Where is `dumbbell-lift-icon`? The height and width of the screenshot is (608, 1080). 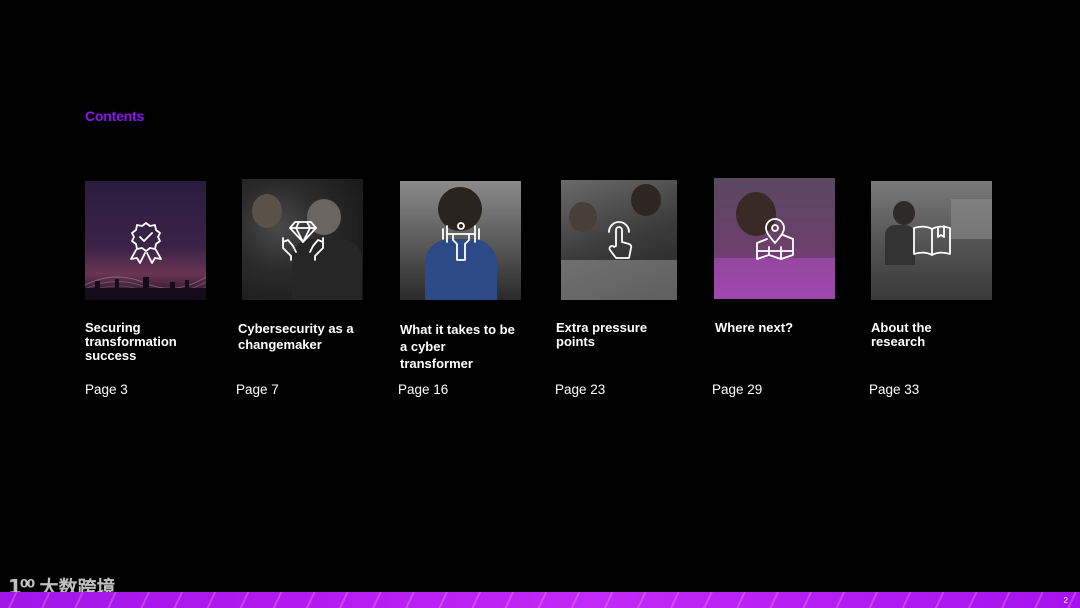
dumbbell-lift-icon is located at coordinates (460, 241).